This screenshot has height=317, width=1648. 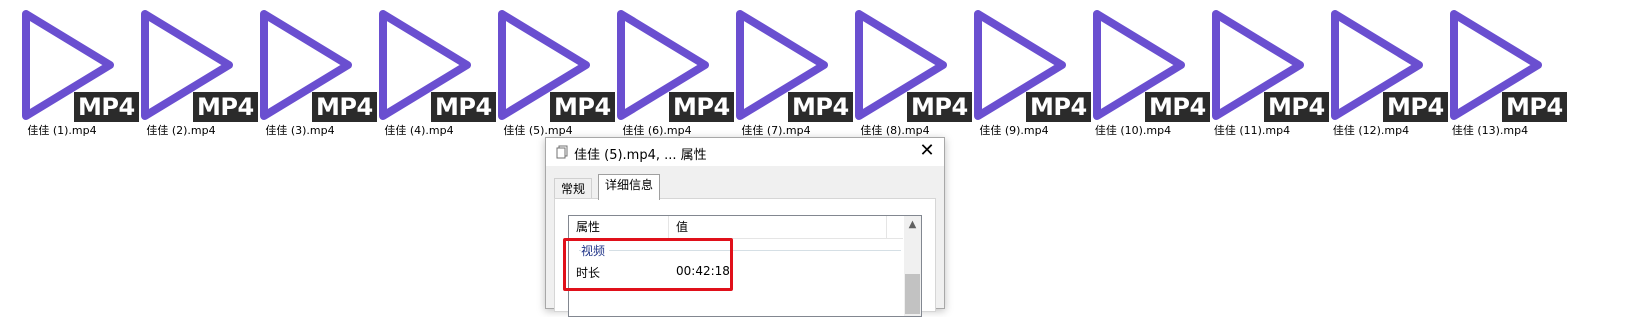 What do you see at coordinates (745, 152) in the screenshot?
I see `dialog-titlebar: 佳佳 (5).mp4, ... 属性 ✕` at bounding box center [745, 152].